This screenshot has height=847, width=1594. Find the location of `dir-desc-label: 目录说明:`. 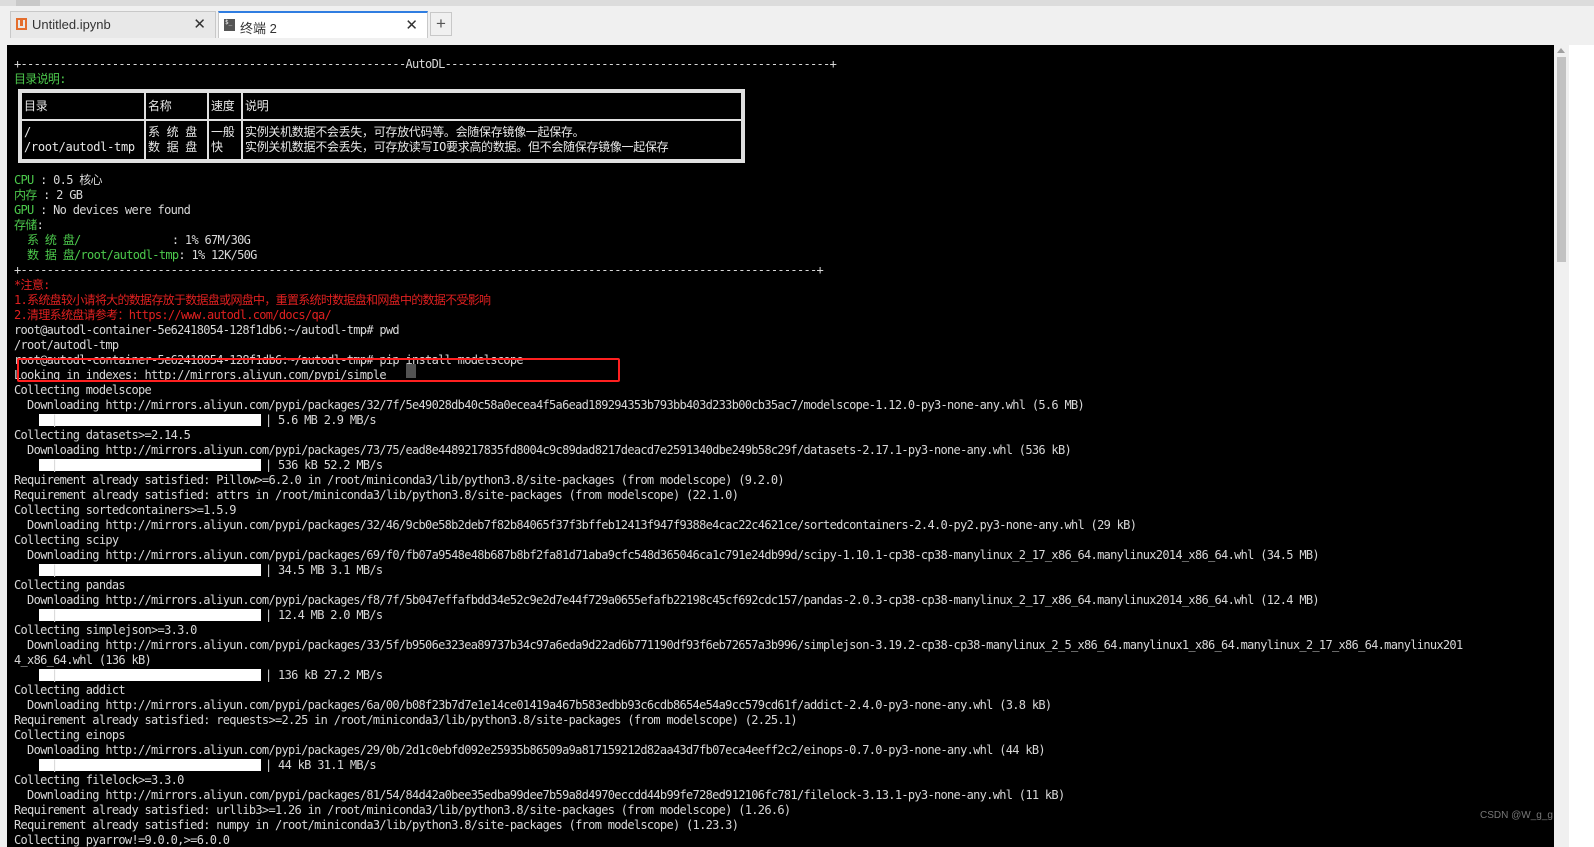

dir-desc-label: 目录说明: is located at coordinates (40, 79).